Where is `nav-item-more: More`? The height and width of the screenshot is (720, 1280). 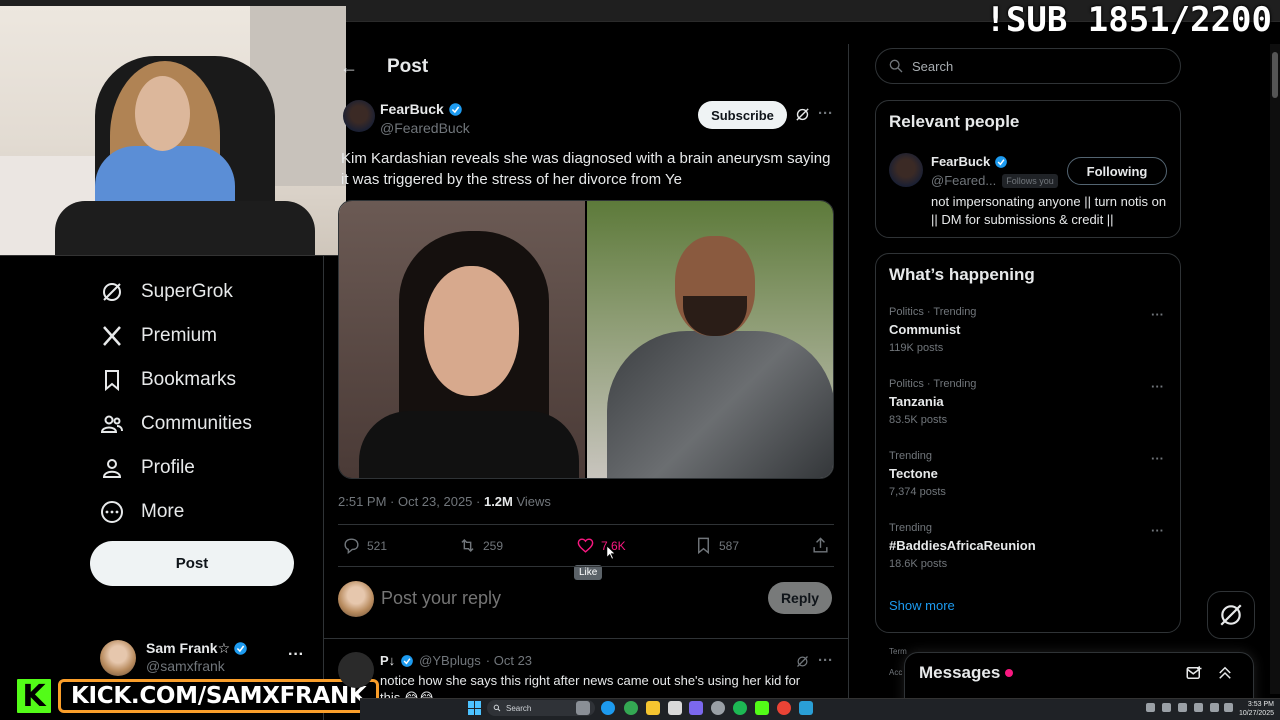
nav-item-more: More is located at coordinates (142, 512).